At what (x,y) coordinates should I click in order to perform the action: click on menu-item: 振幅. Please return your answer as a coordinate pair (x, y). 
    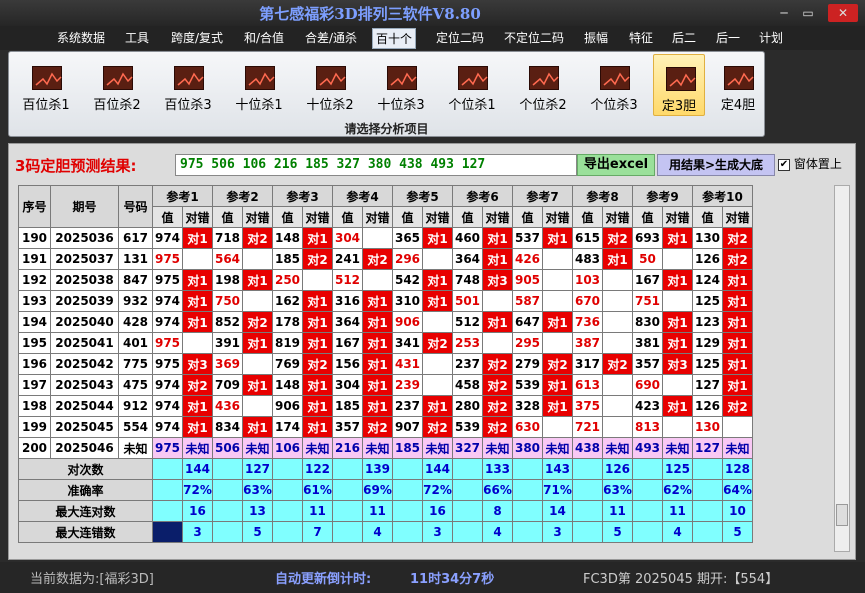
    Looking at the image, I should click on (596, 38).